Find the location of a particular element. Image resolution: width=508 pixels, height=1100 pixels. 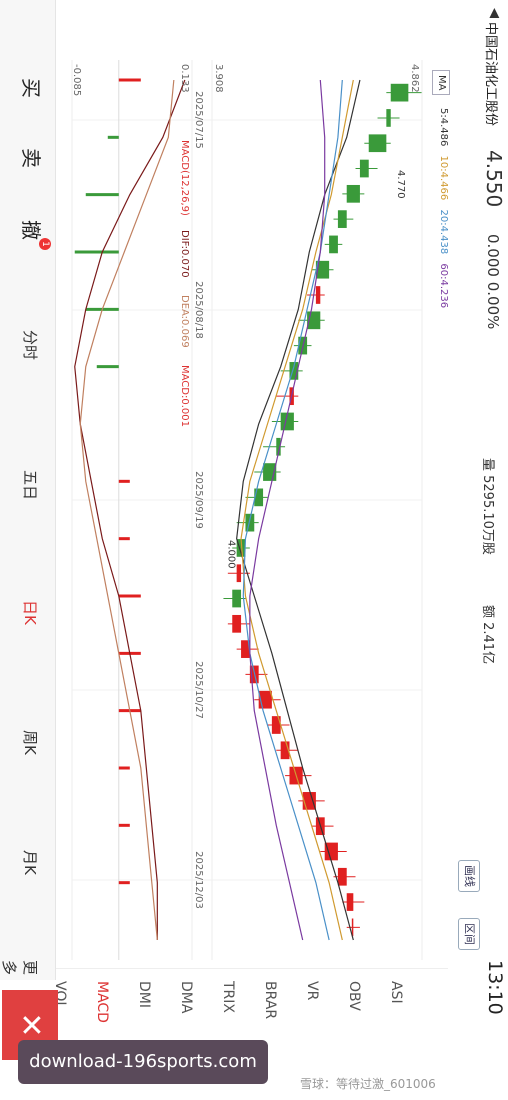

sell-button: 卖 is located at coordinates (32, 158).